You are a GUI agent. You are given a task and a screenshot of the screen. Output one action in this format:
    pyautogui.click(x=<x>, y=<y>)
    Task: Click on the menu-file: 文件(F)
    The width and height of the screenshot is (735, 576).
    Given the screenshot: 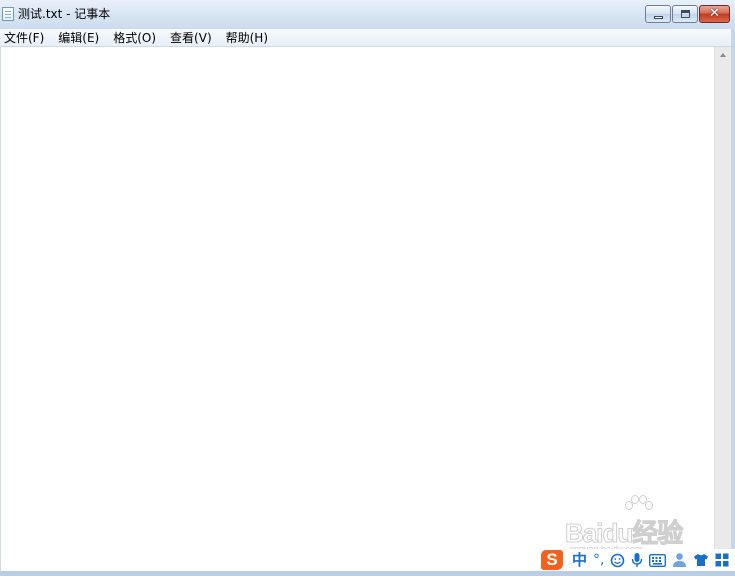 What is the action you would take?
    pyautogui.click(x=24, y=38)
    